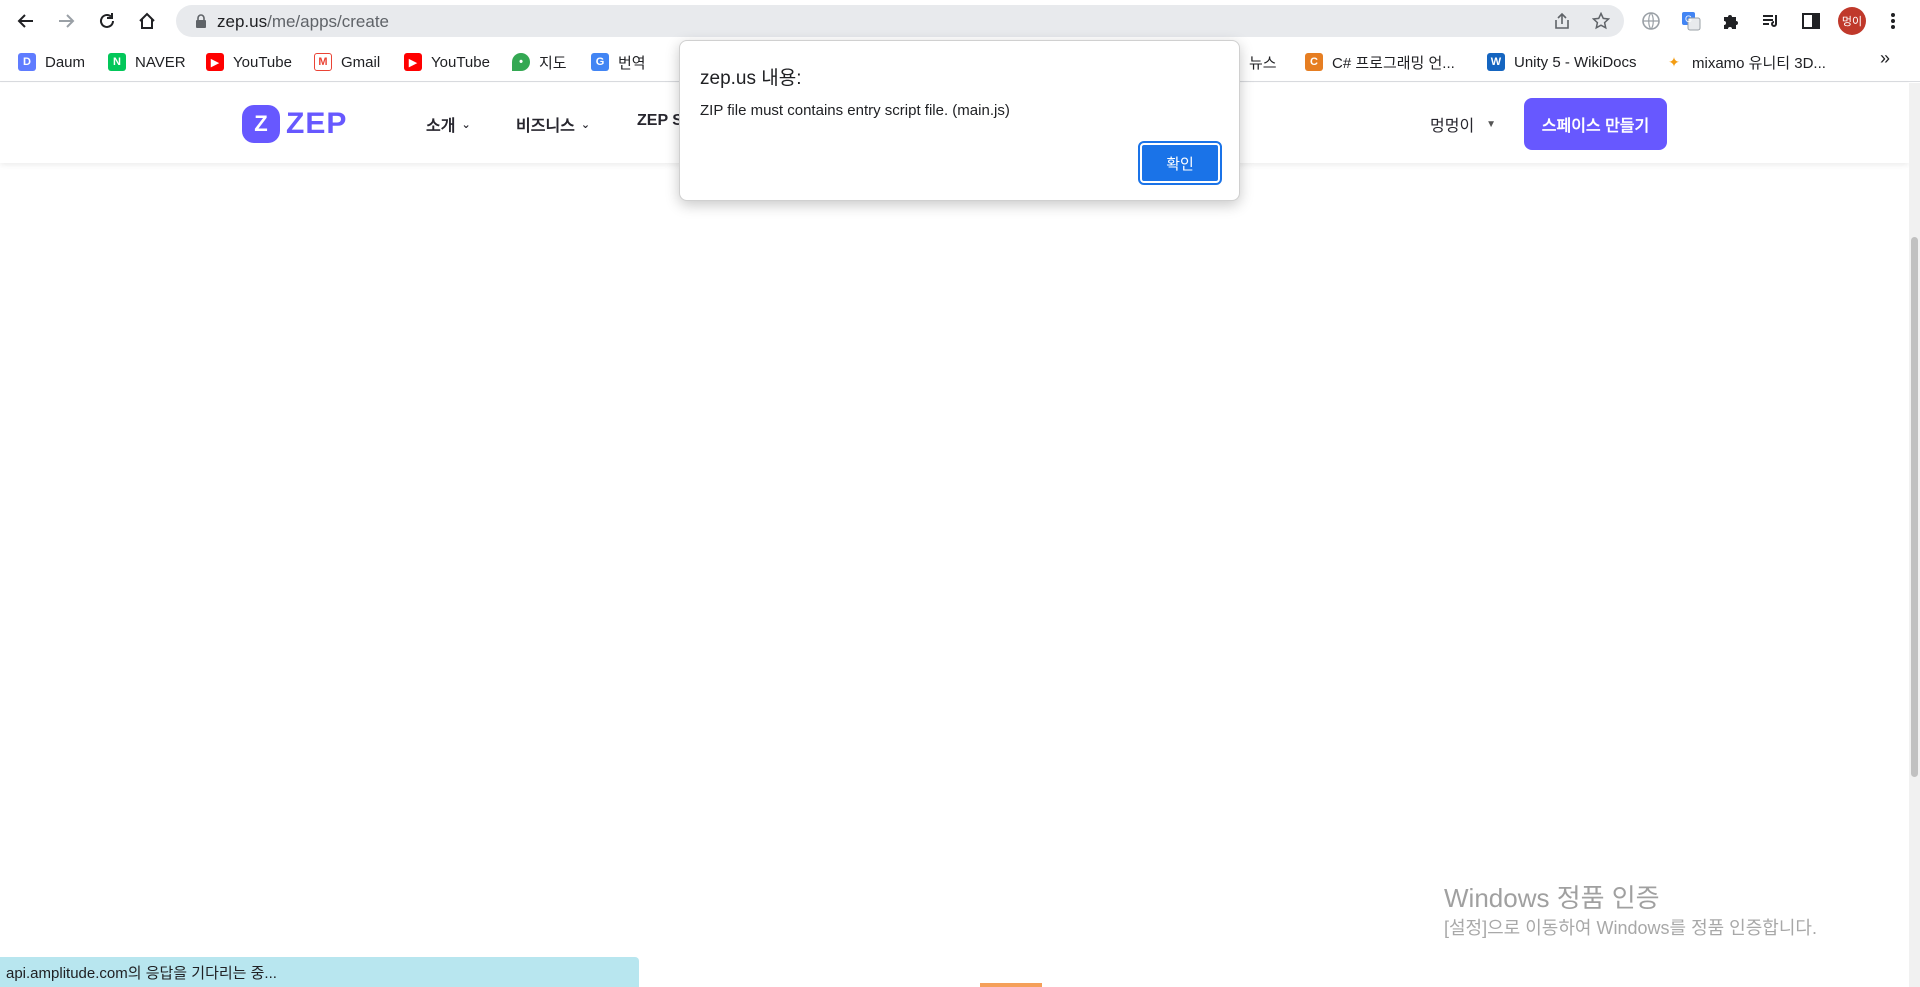 The height and width of the screenshot is (987, 1920). What do you see at coordinates (1496, 62) in the screenshot?
I see `wikidocs-icon: W` at bounding box center [1496, 62].